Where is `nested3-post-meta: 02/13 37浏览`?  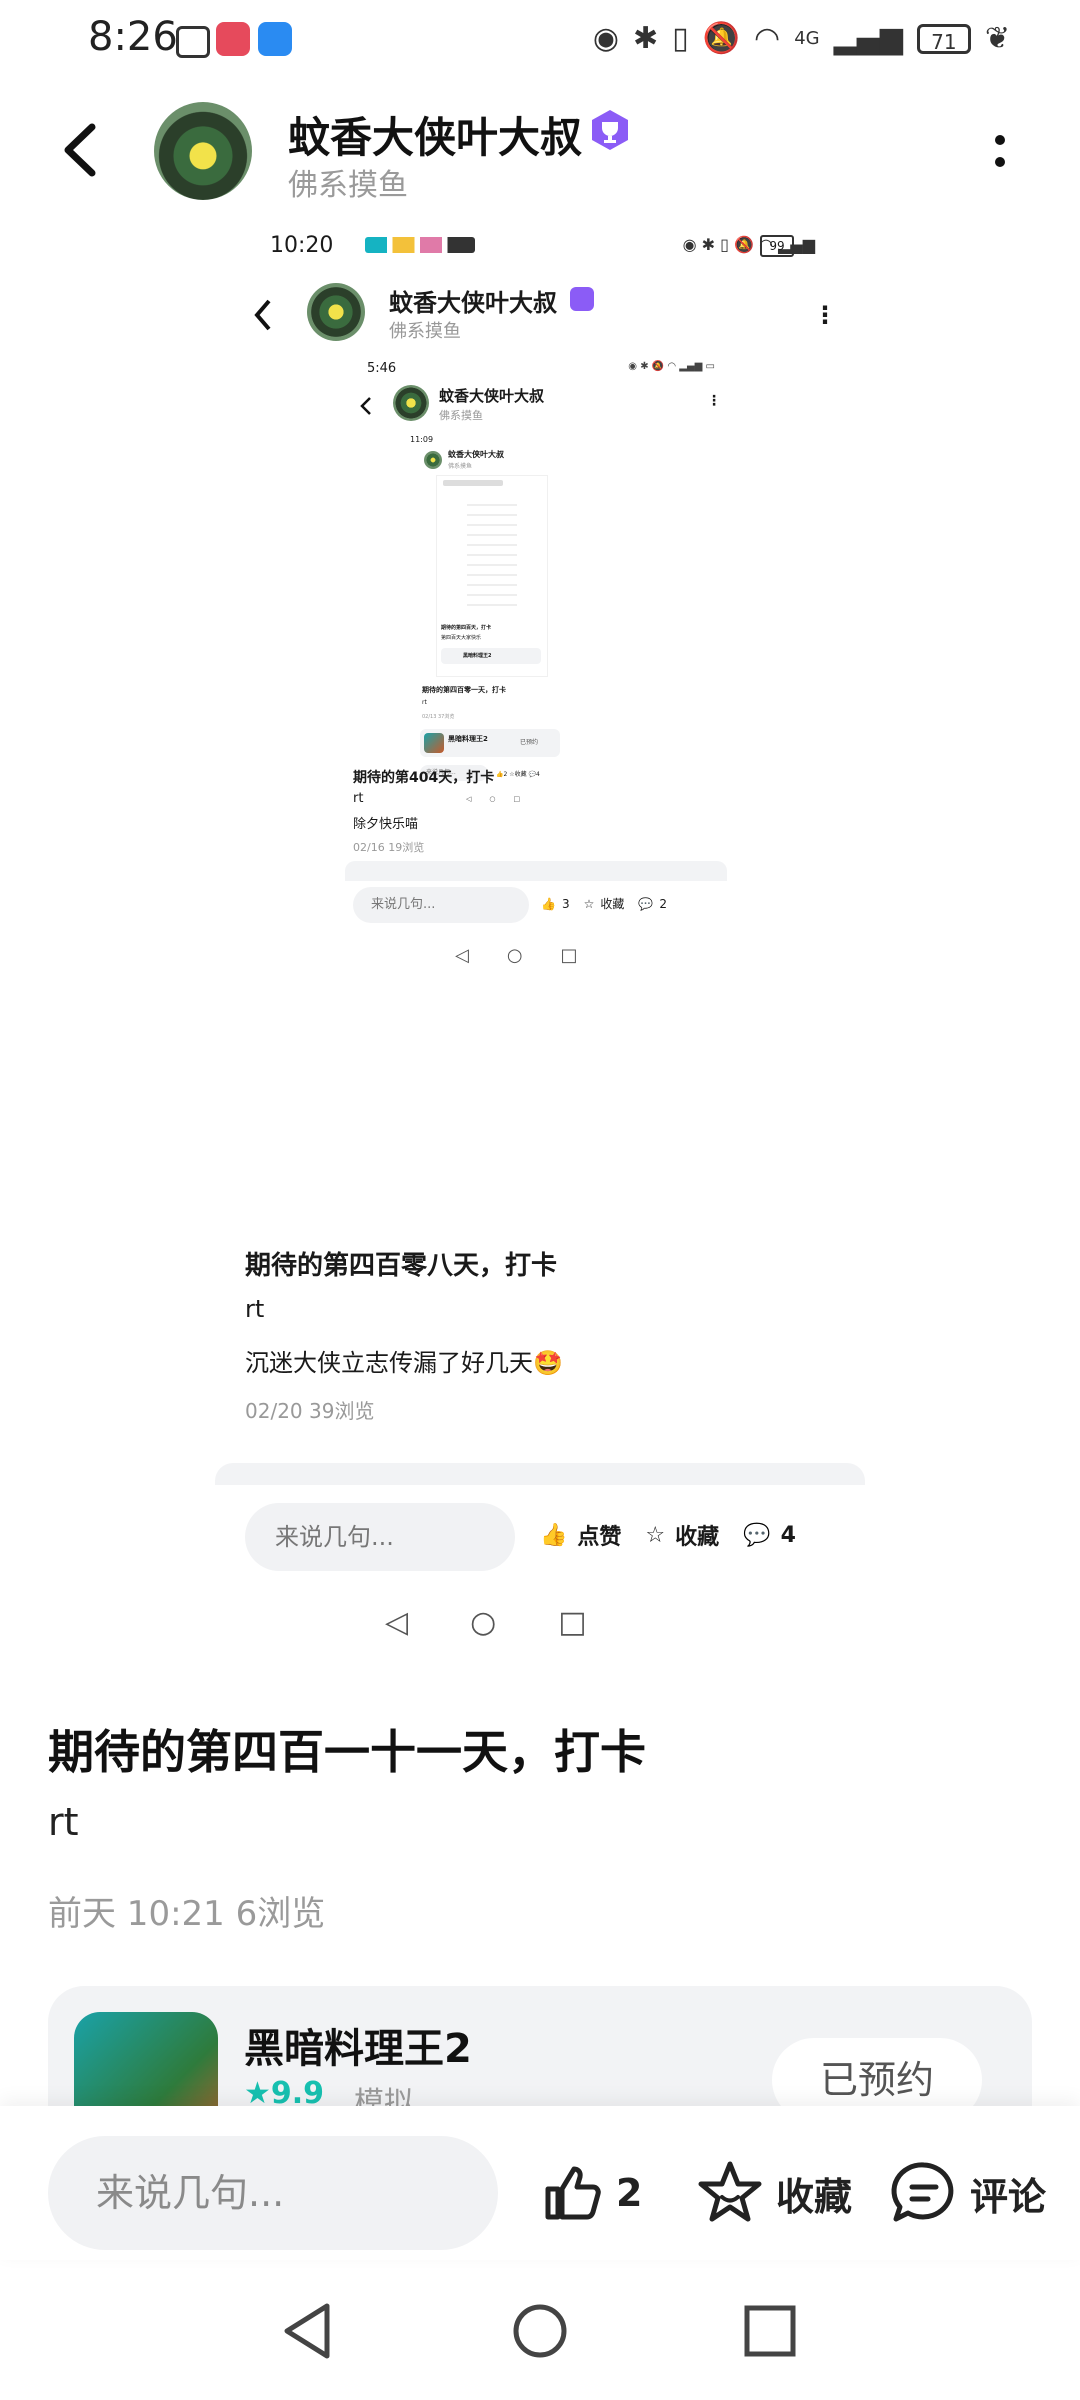 nested3-post-meta: 02/13 37浏览 is located at coordinates (438, 717).